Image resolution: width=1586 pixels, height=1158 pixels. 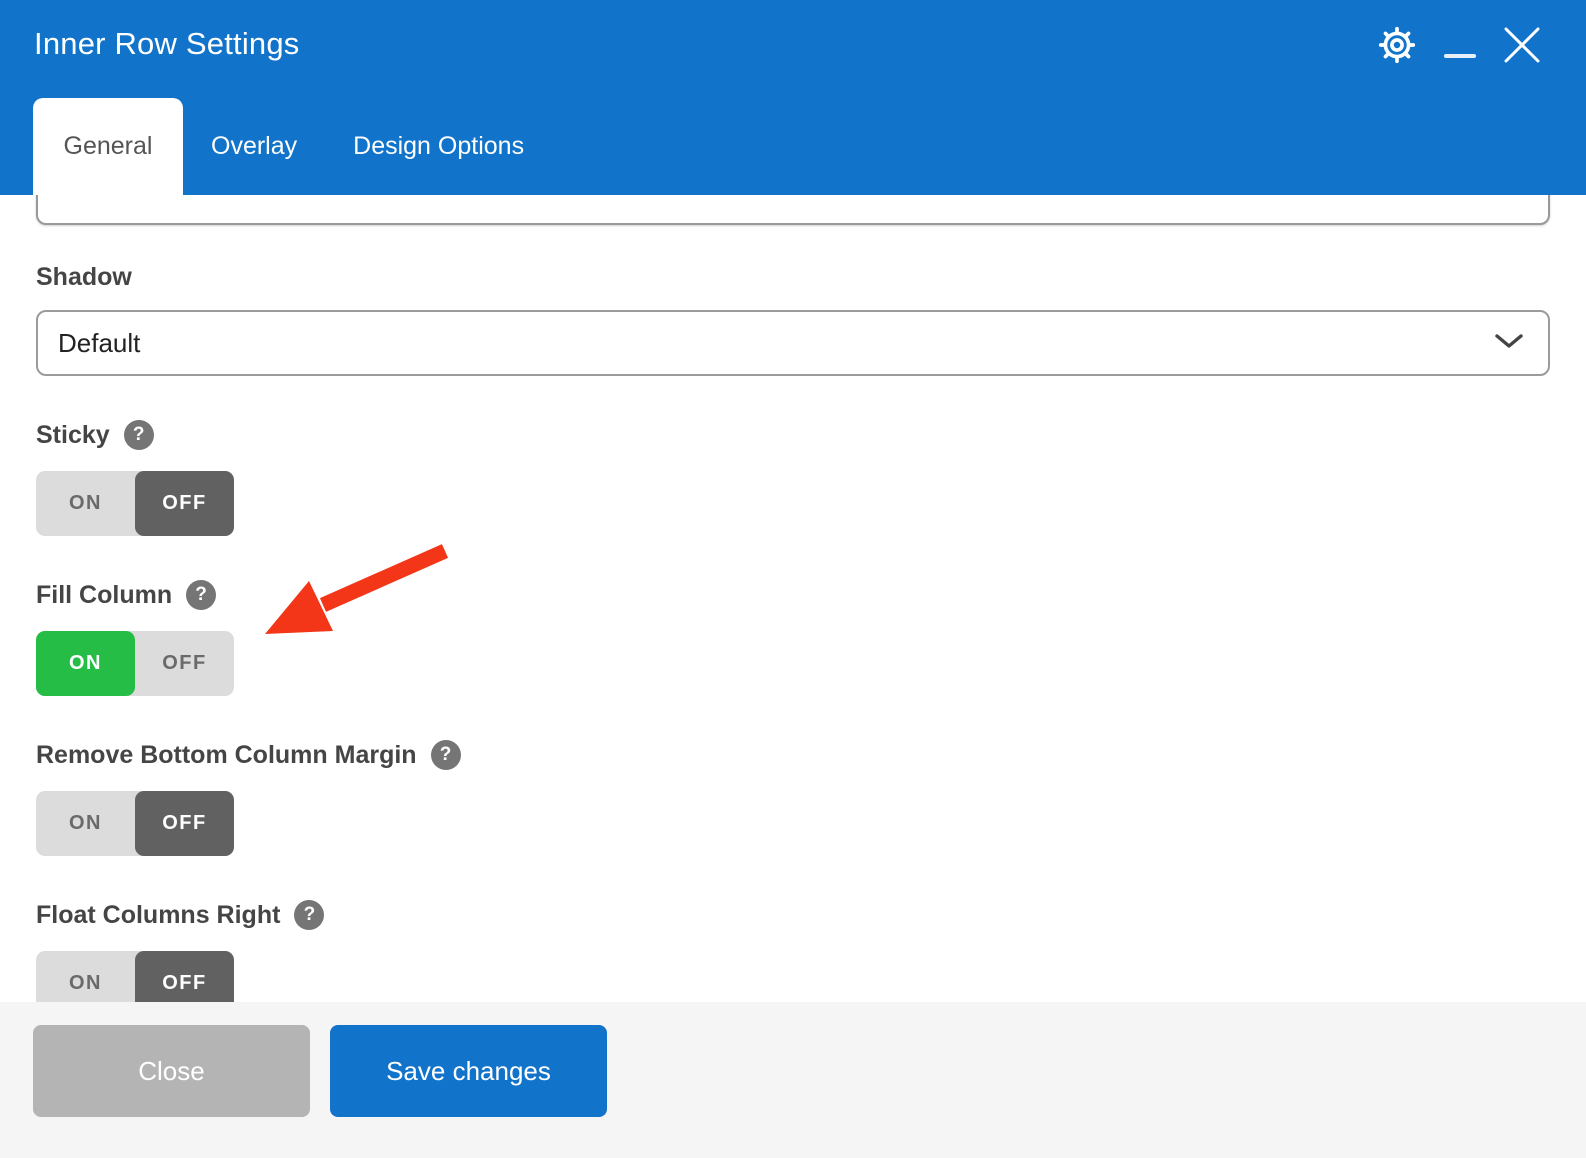 What do you see at coordinates (1397, 45) in the screenshot?
I see `settings-gear-icon` at bounding box center [1397, 45].